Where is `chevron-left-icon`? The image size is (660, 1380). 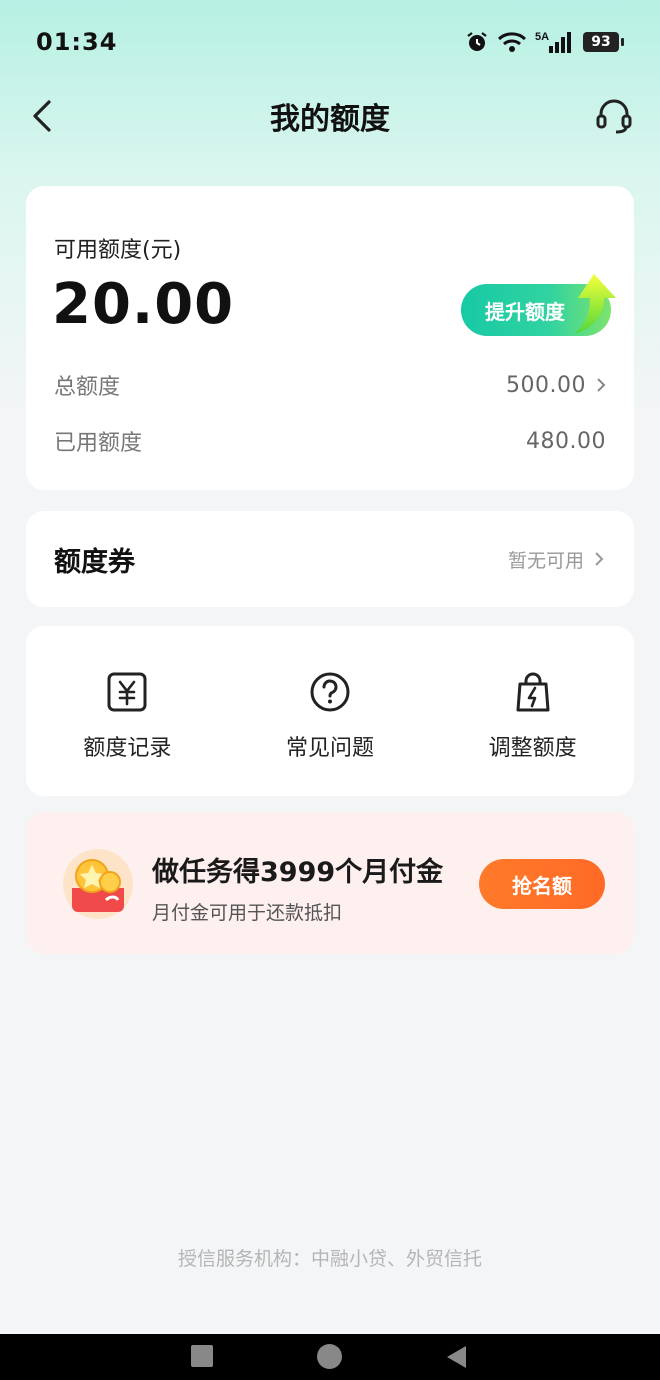 chevron-left-icon is located at coordinates (42, 116).